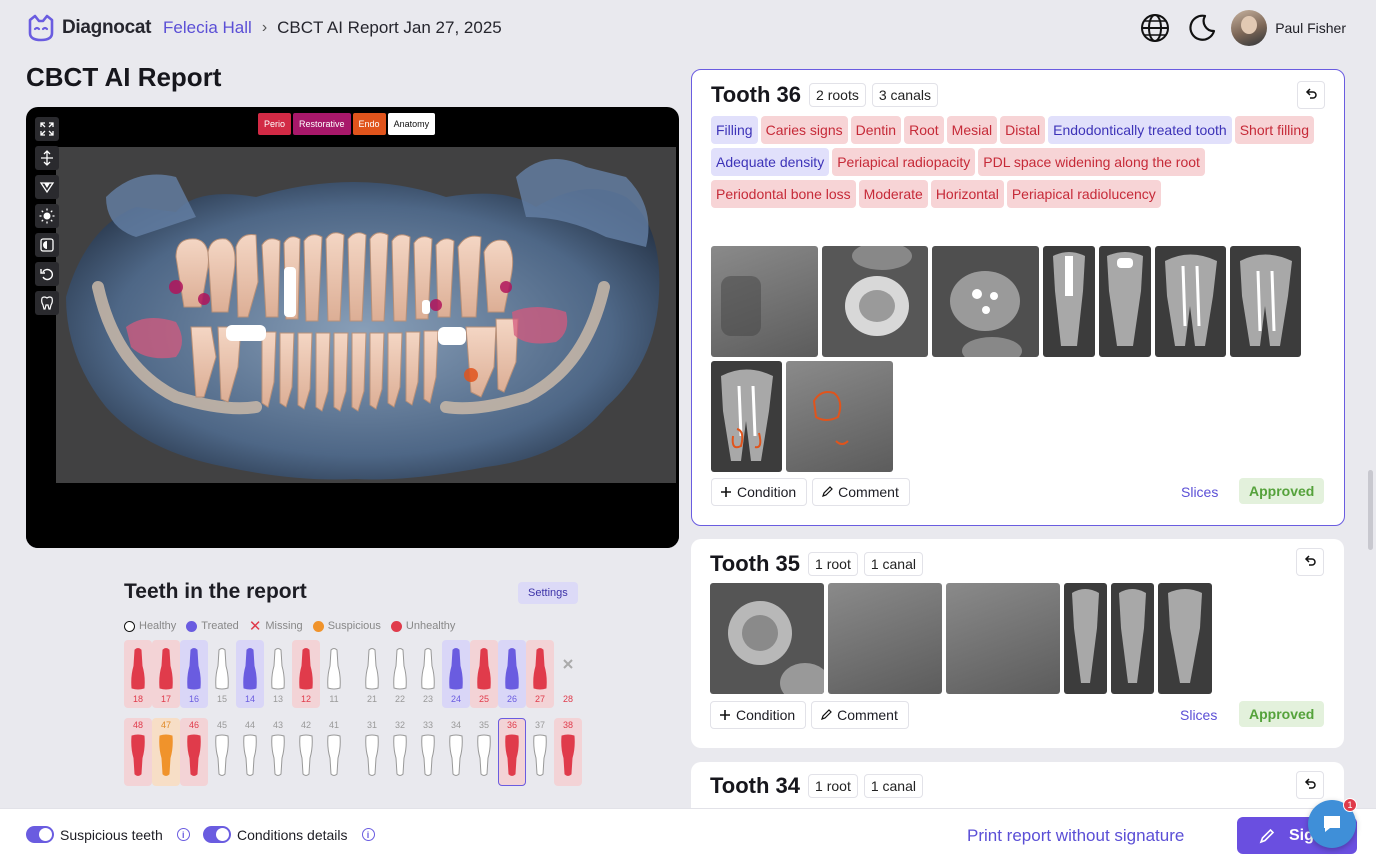 Image resolution: width=1376 pixels, height=860 pixels. Describe the element at coordinates (411, 124) in the screenshot. I see `layer-anatomy: Anatomy` at that location.